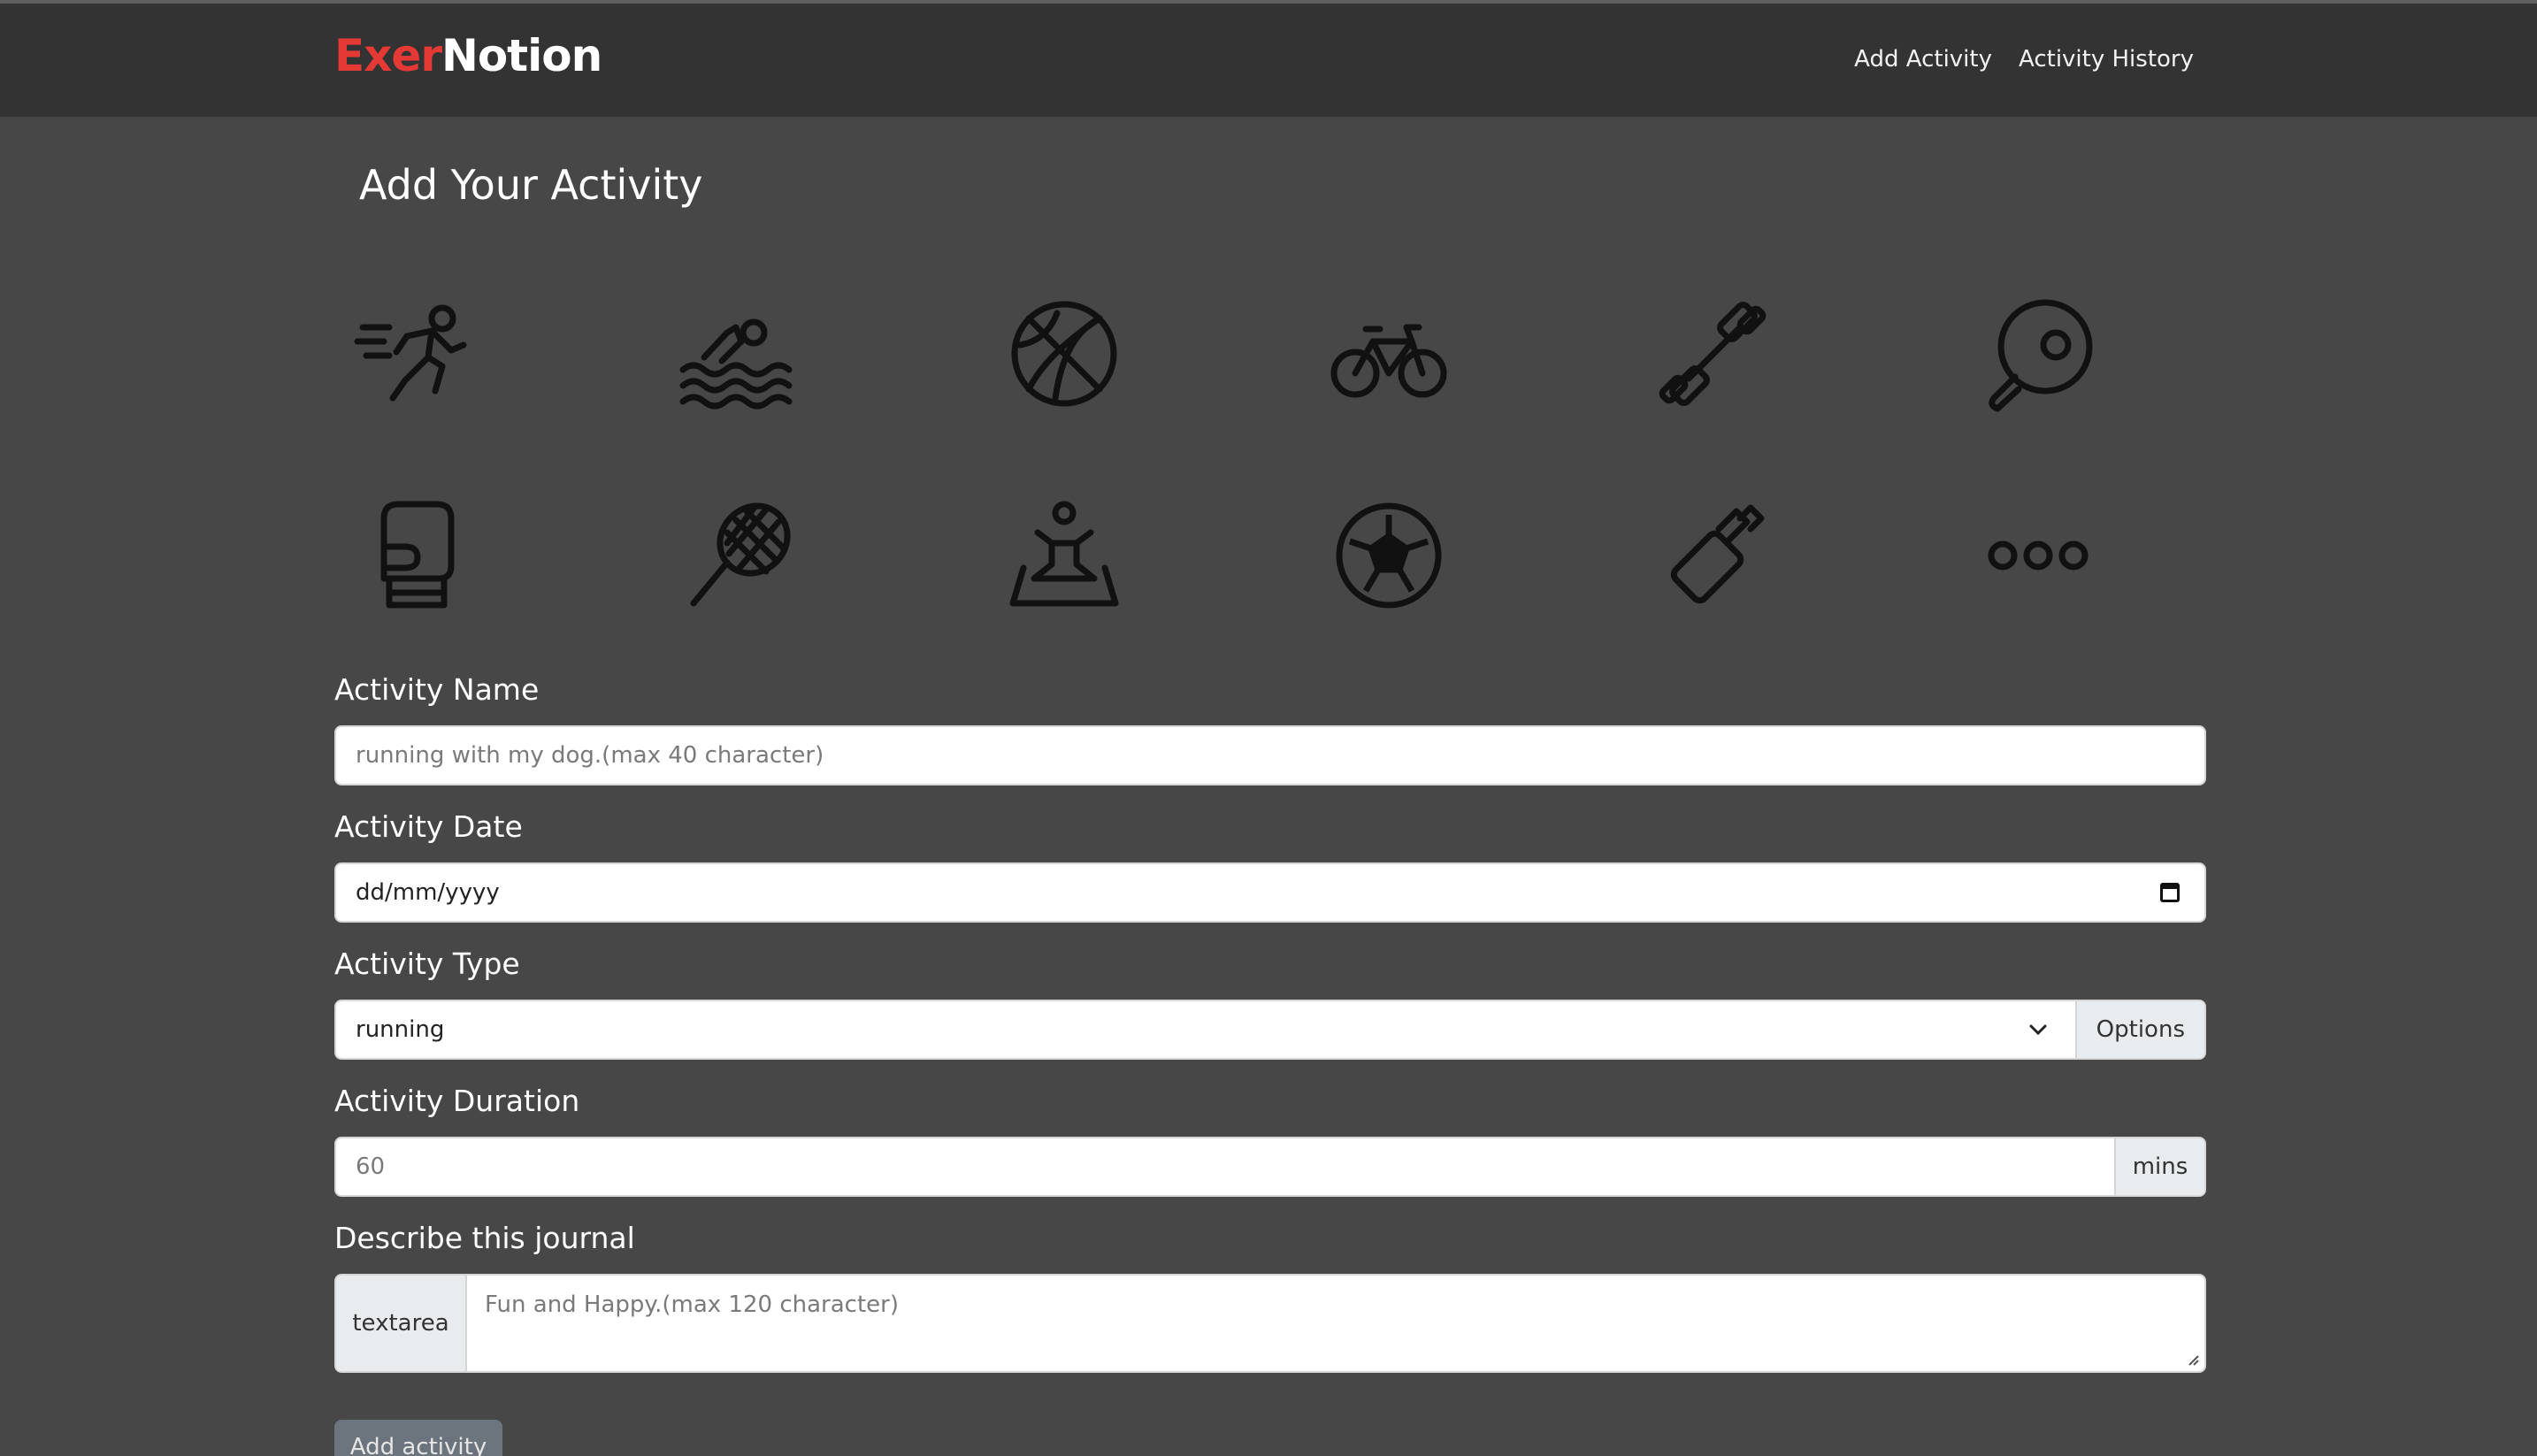 The height and width of the screenshot is (1456, 2537). I want to click on journal-label: Describe this journal, so click(485, 1238).